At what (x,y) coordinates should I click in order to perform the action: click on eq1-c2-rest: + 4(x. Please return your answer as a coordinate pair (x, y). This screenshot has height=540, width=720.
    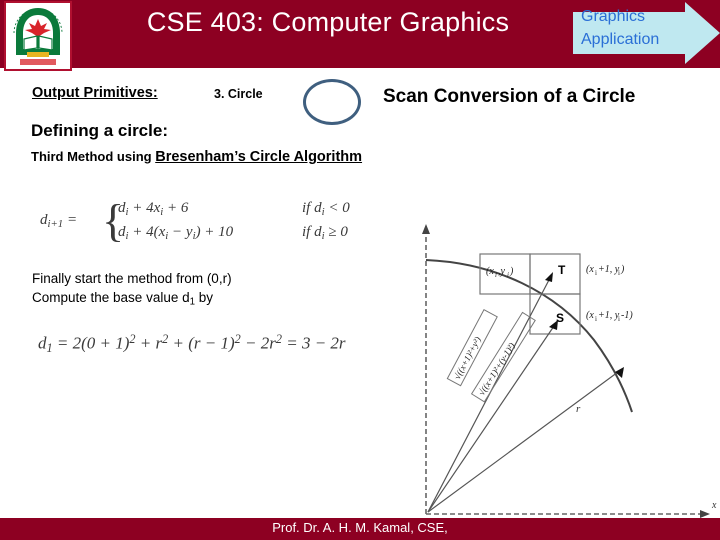
    Looking at the image, I should click on (147, 232).